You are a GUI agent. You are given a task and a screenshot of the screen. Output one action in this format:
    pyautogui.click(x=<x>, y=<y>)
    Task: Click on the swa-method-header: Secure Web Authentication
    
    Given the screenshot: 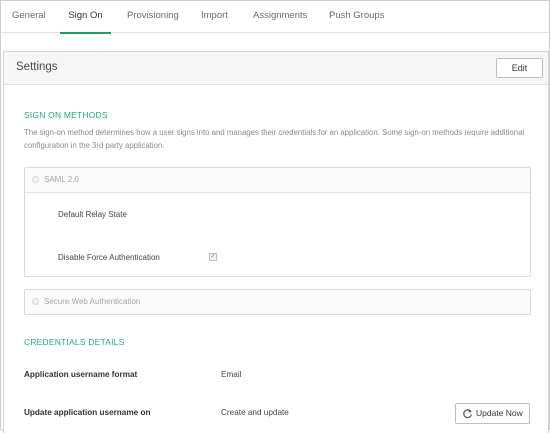 What is the action you would take?
    pyautogui.click(x=277, y=302)
    